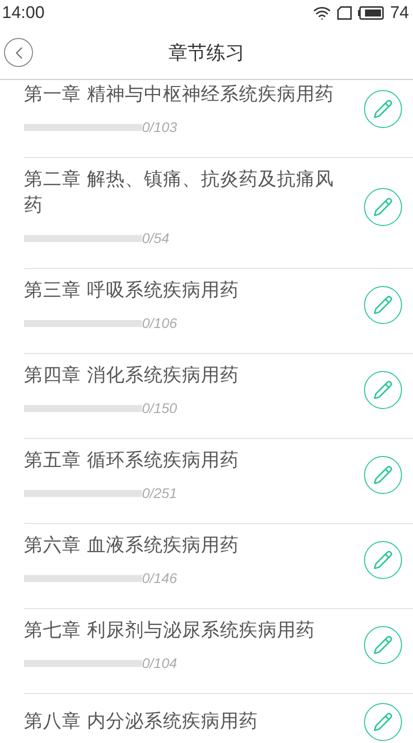 This screenshot has height=743, width=413. Describe the element at coordinates (183, 193) in the screenshot. I see `chapter-title: 第二章 解热、镇痛、抗炎药及抗痛风药` at that location.